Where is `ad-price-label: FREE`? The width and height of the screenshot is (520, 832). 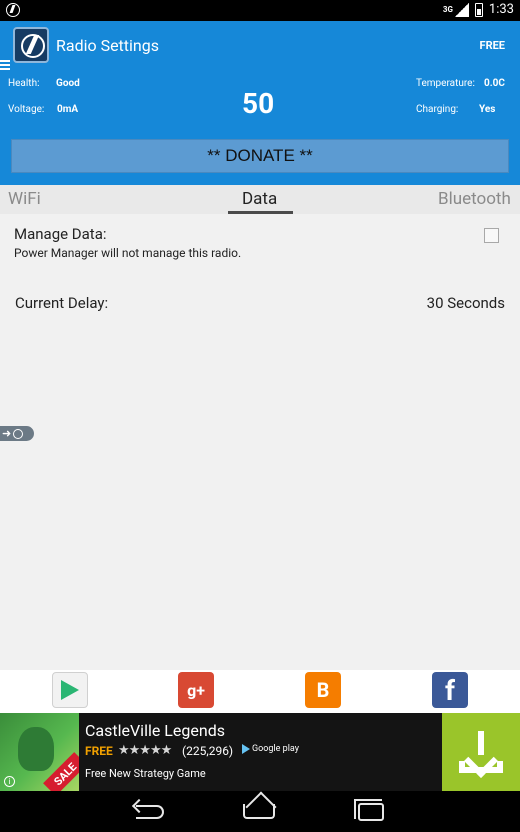
ad-price-label: FREE is located at coordinates (99, 751).